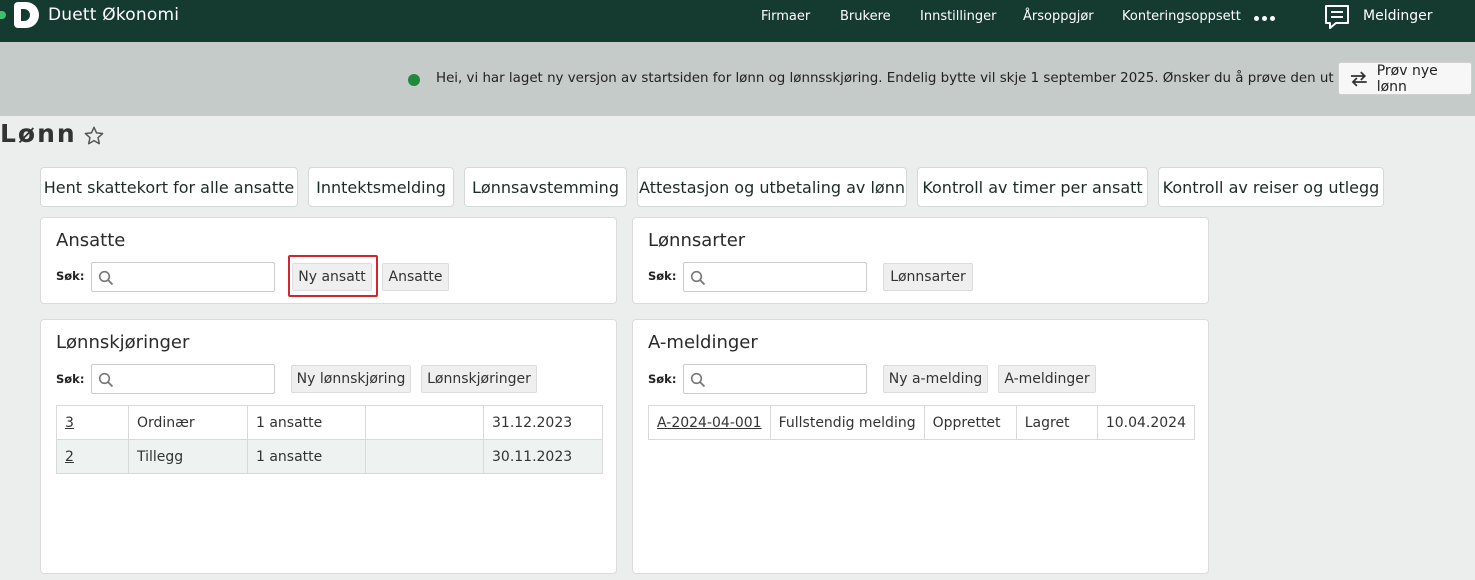 This screenshot has height=580, width=1475. What do you see at coordinates (414, 80) in the screenshot?
I see `status-dot-icon` at bounding box center [414, 80].